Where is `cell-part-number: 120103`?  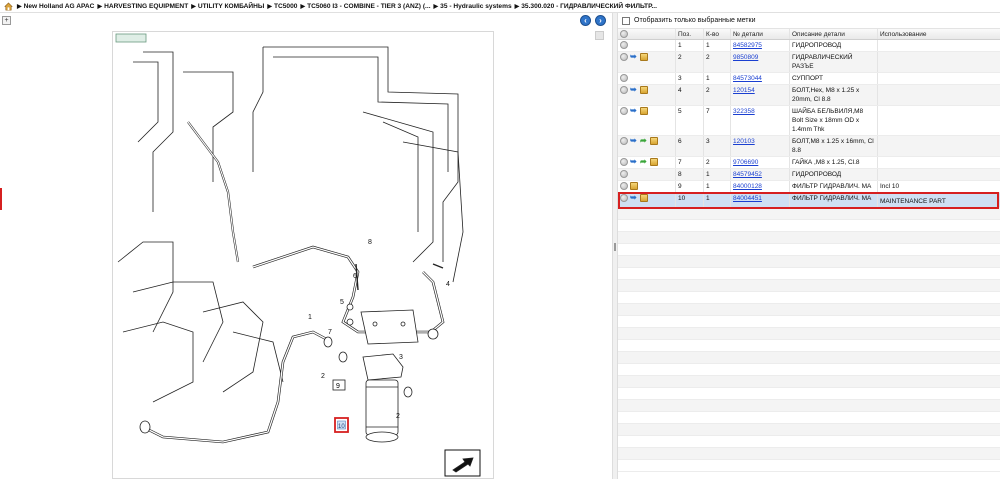
cell-part-number: 120103 is located at coordinates (760, 146).